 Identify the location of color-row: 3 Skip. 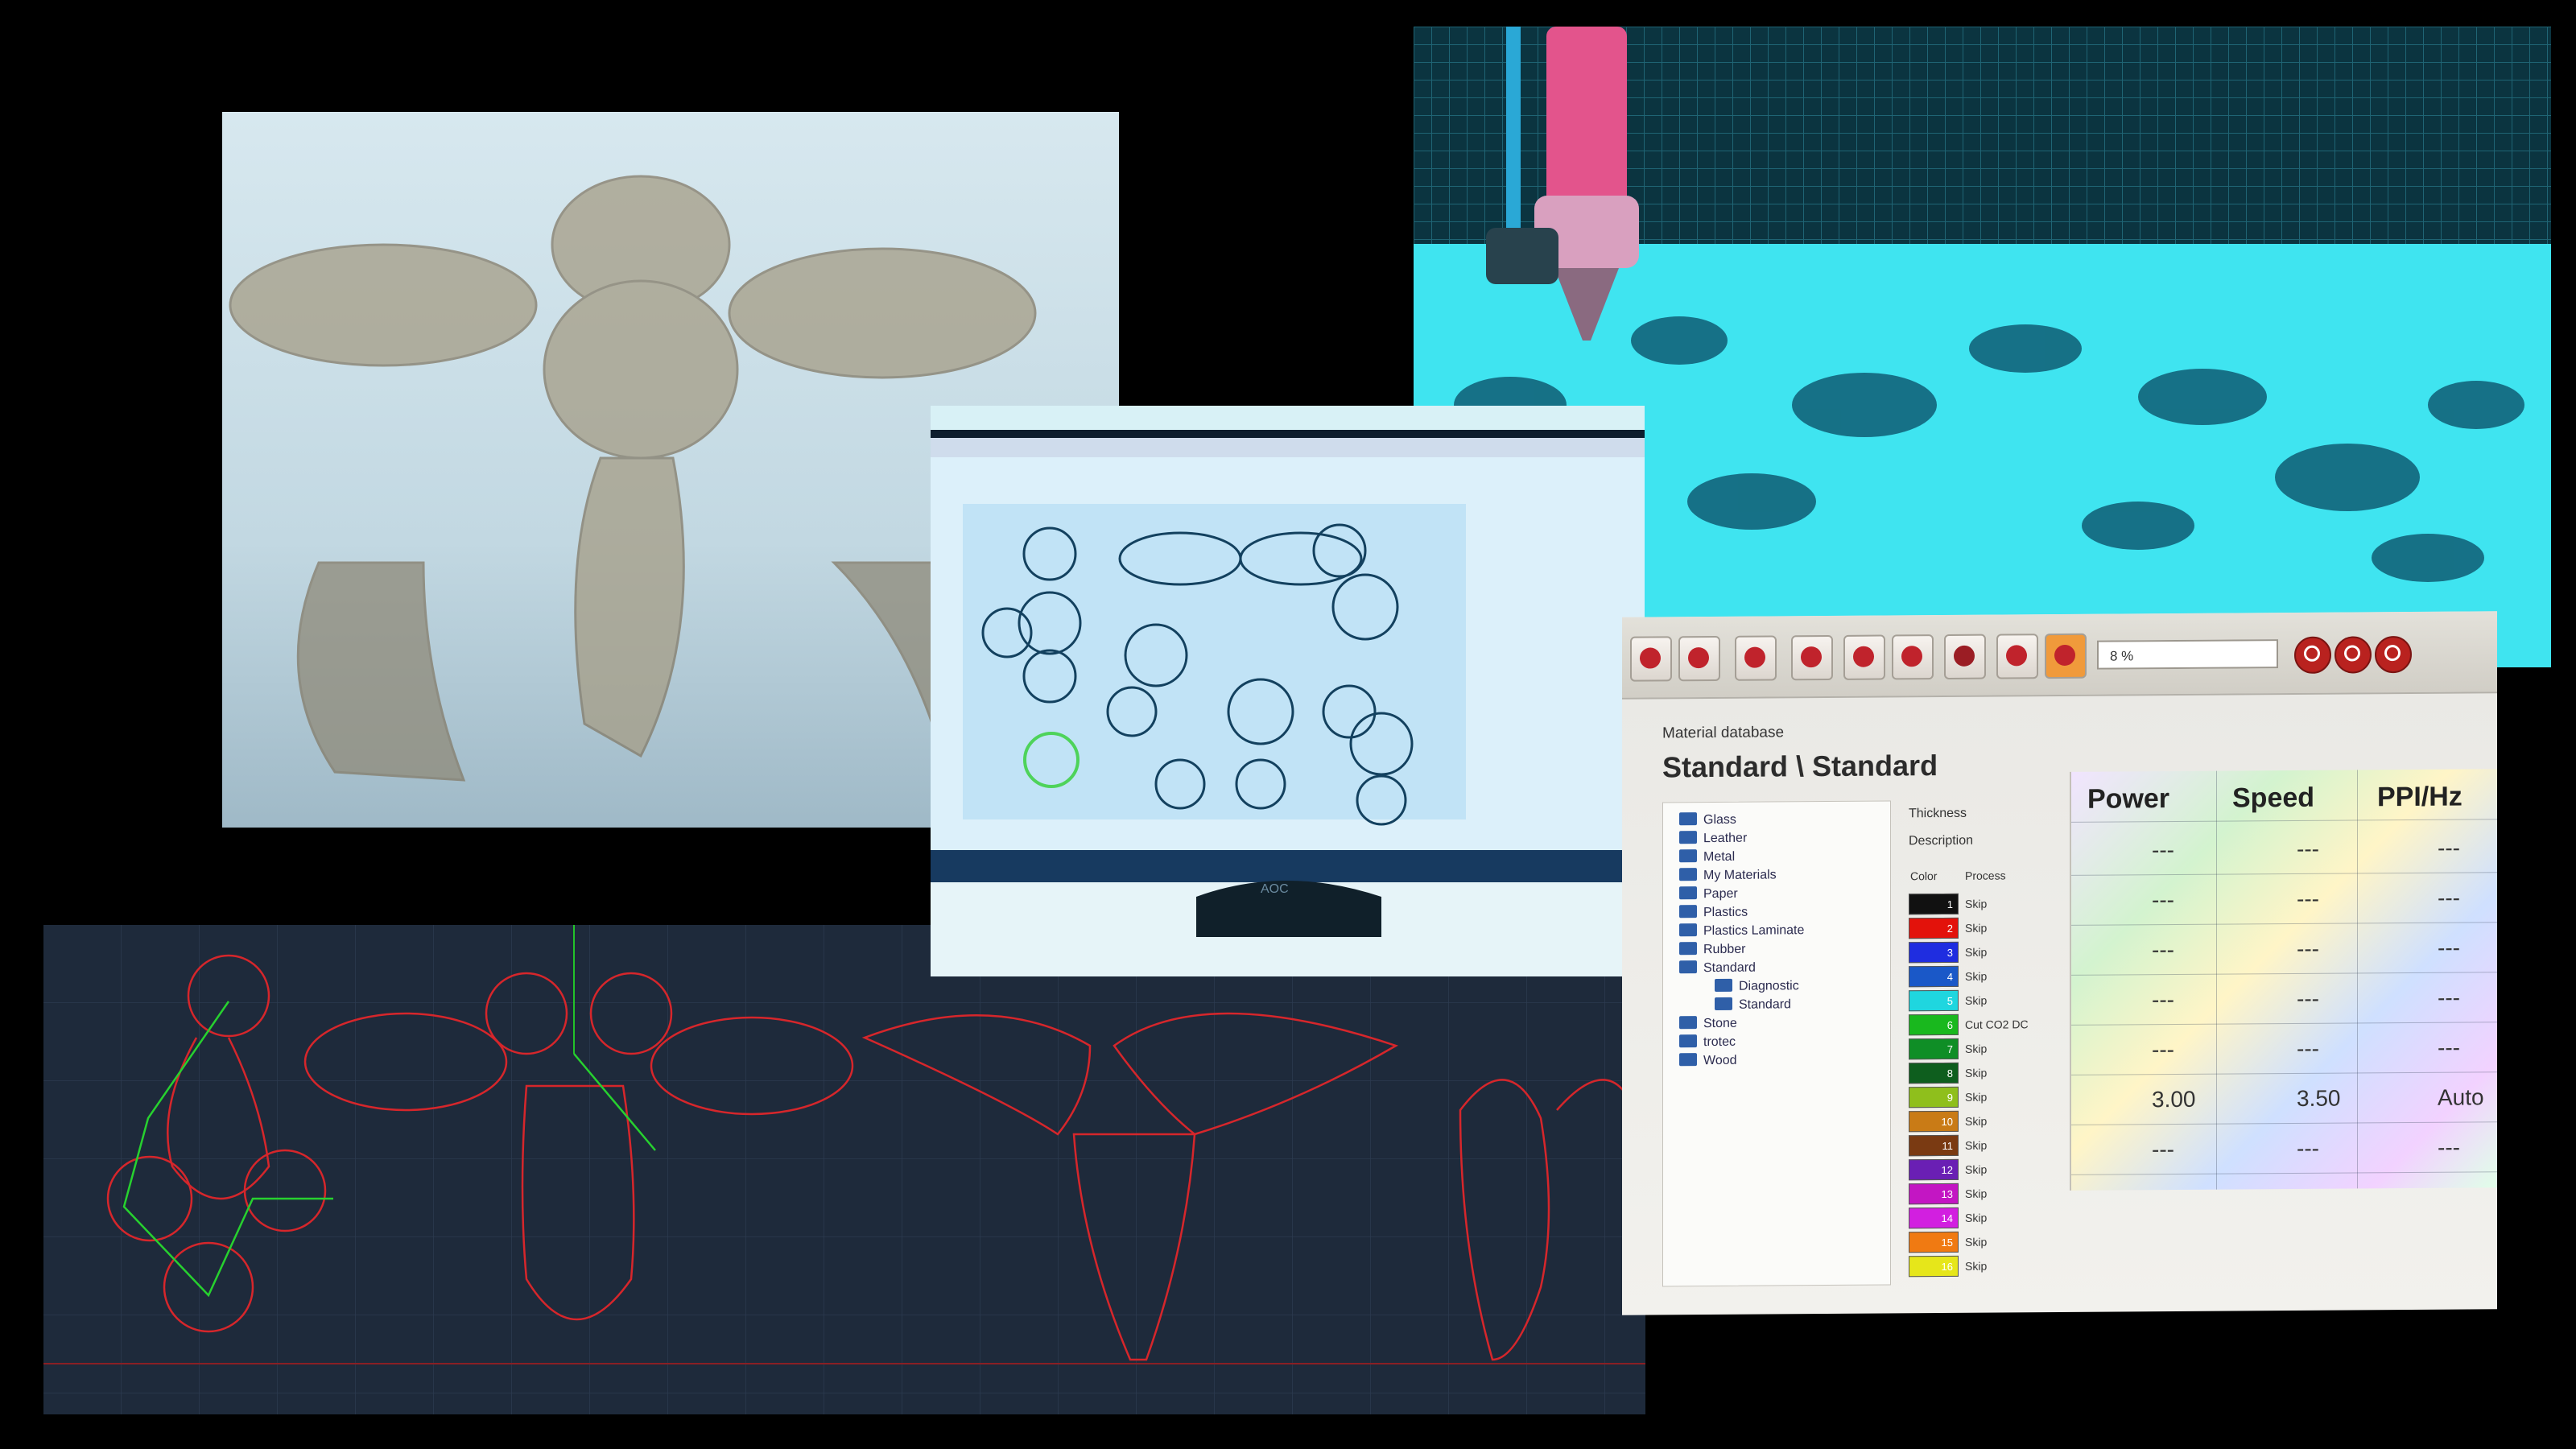
(1989, 952).